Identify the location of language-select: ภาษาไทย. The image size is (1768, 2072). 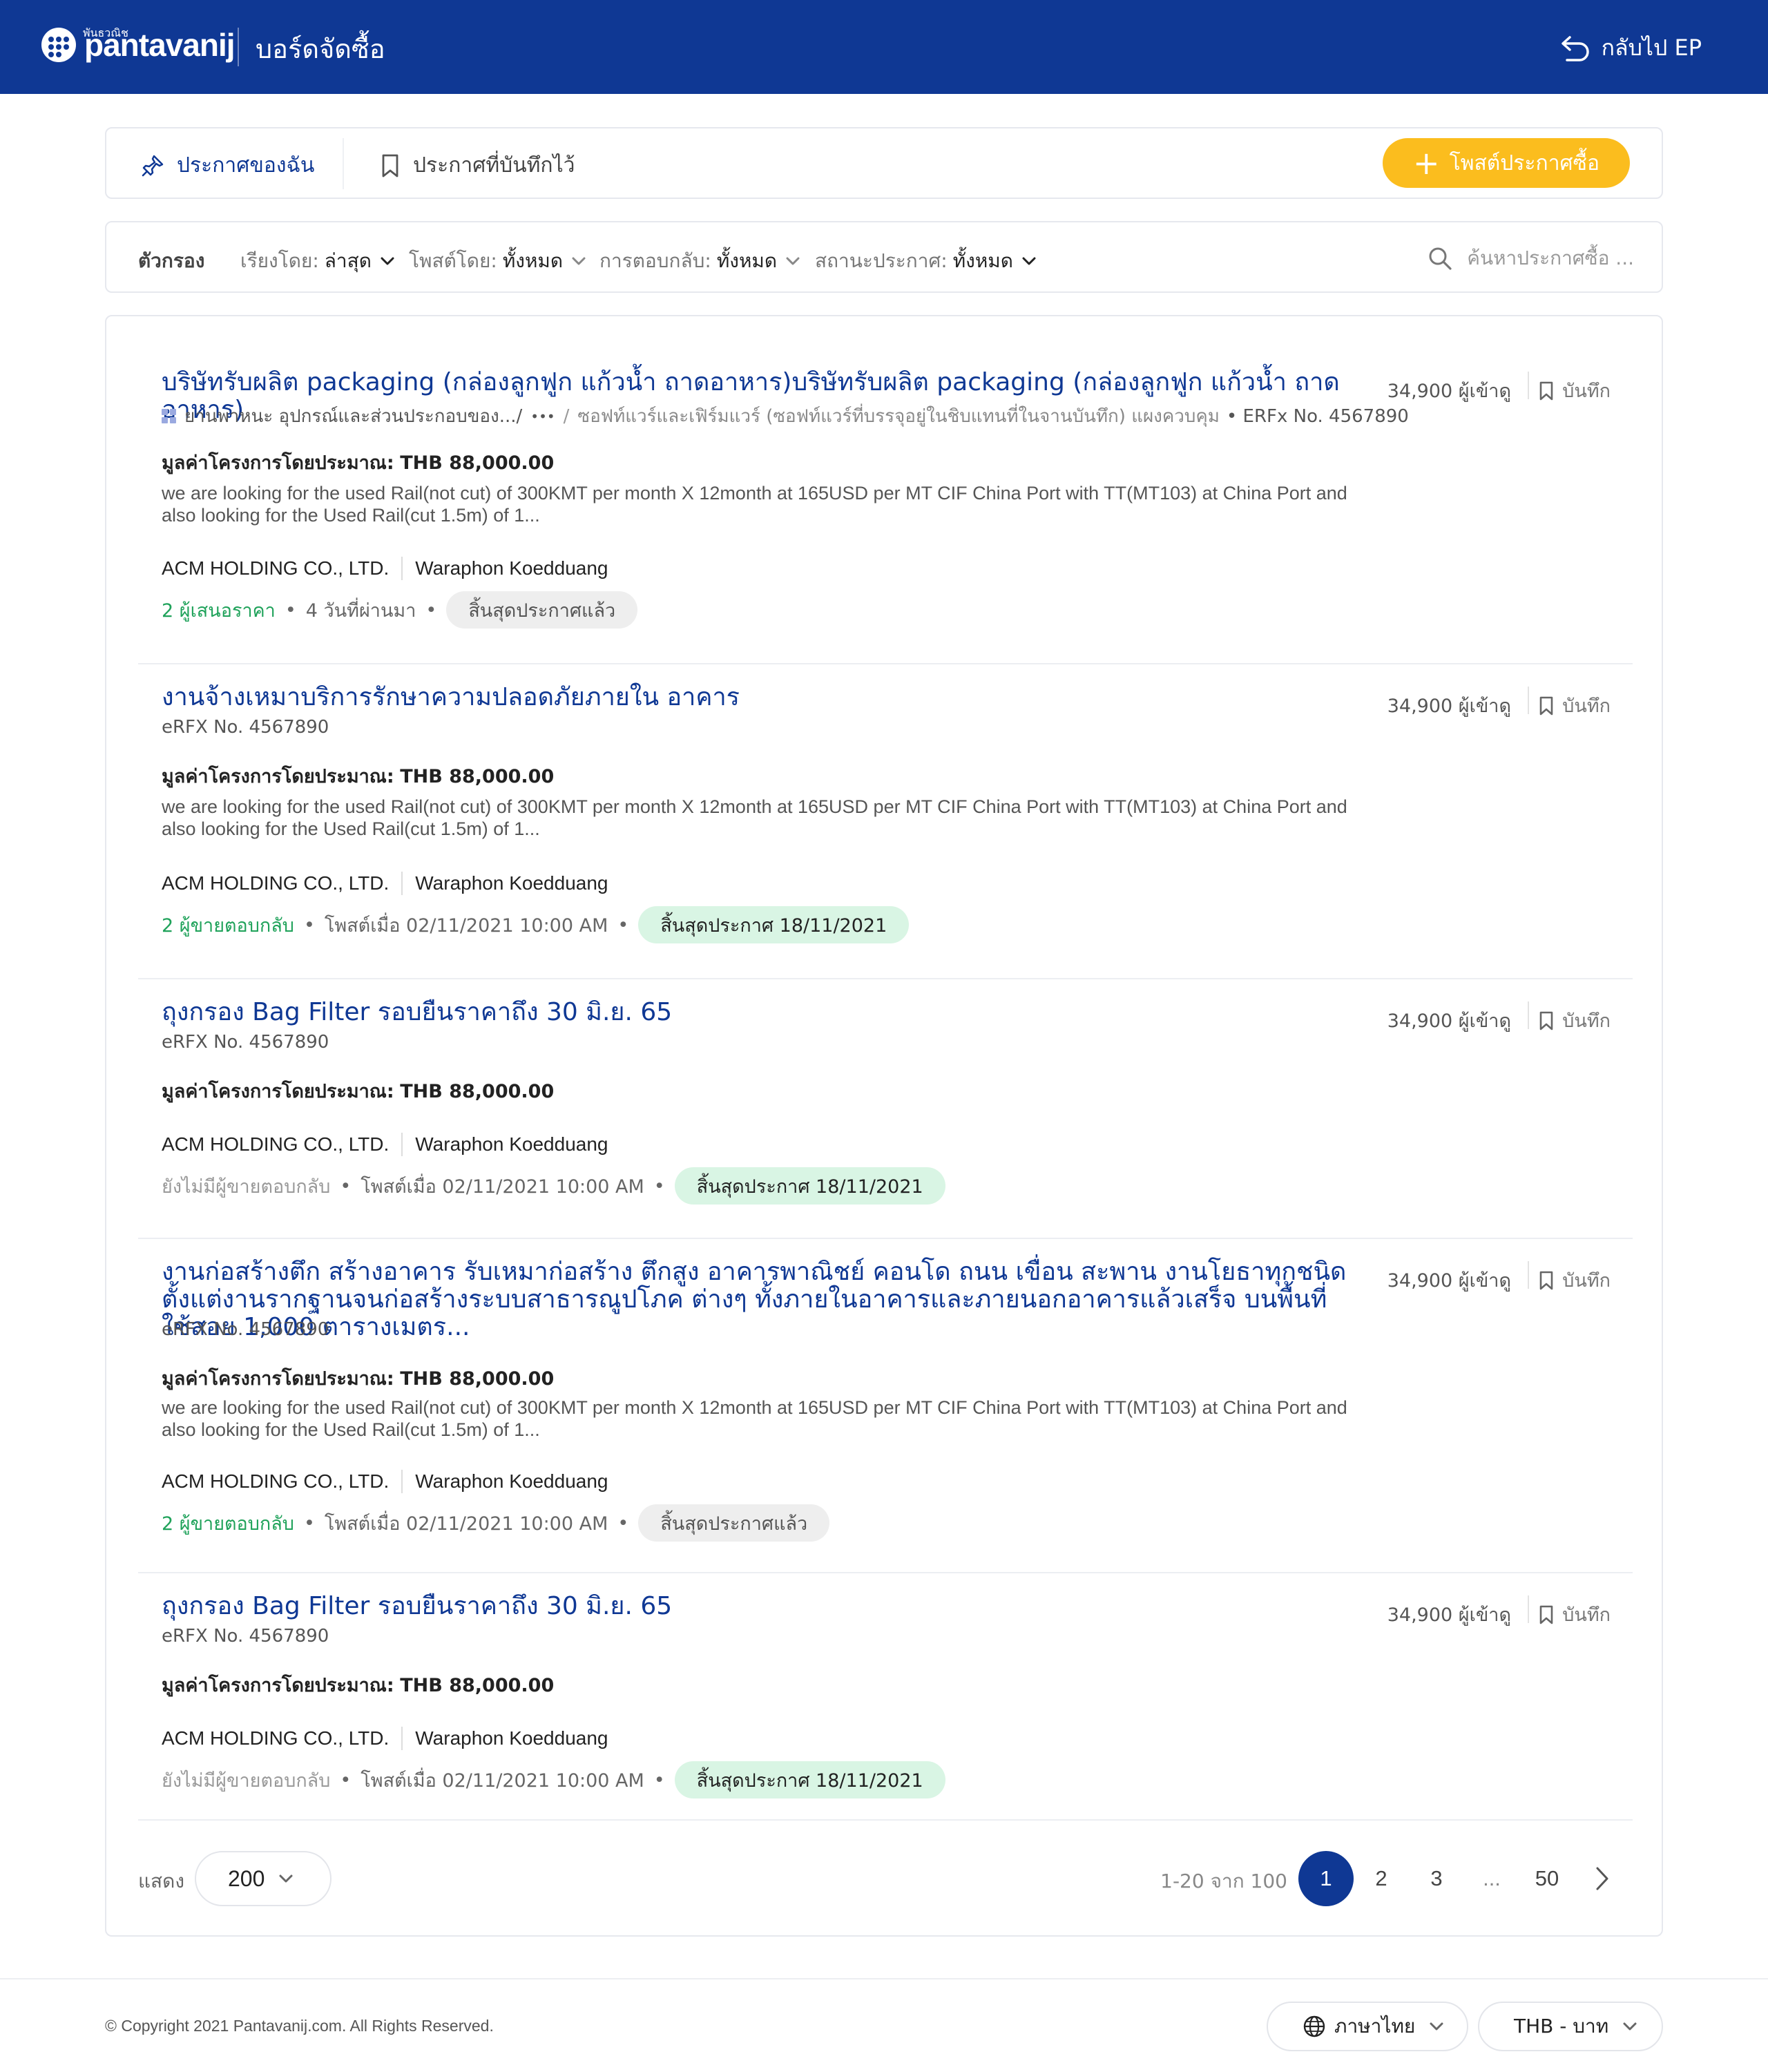
(1367, 2026).